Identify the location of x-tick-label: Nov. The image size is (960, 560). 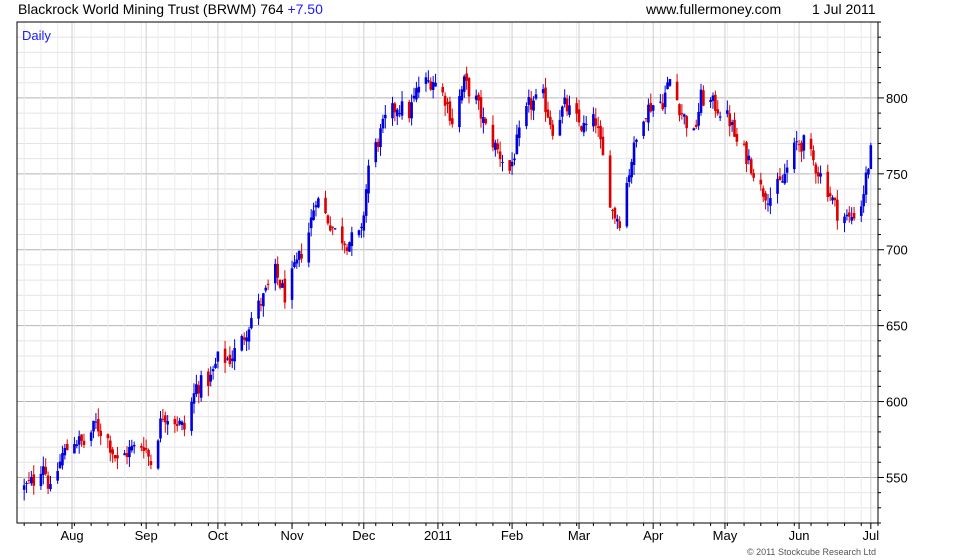
(292, 535).